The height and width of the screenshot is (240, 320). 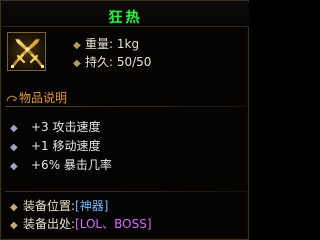 I want to click on crossed-swords-icon, so click(x=27, y=53).